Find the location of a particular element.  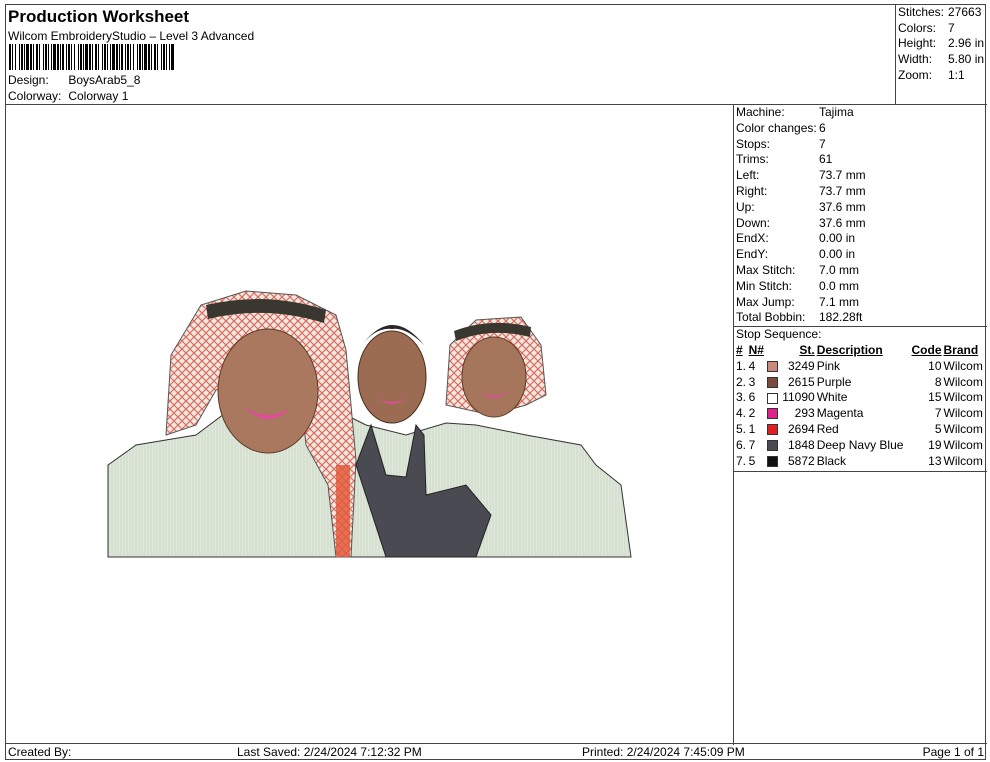

row-num: 6. is located at coordinates (741, 444).